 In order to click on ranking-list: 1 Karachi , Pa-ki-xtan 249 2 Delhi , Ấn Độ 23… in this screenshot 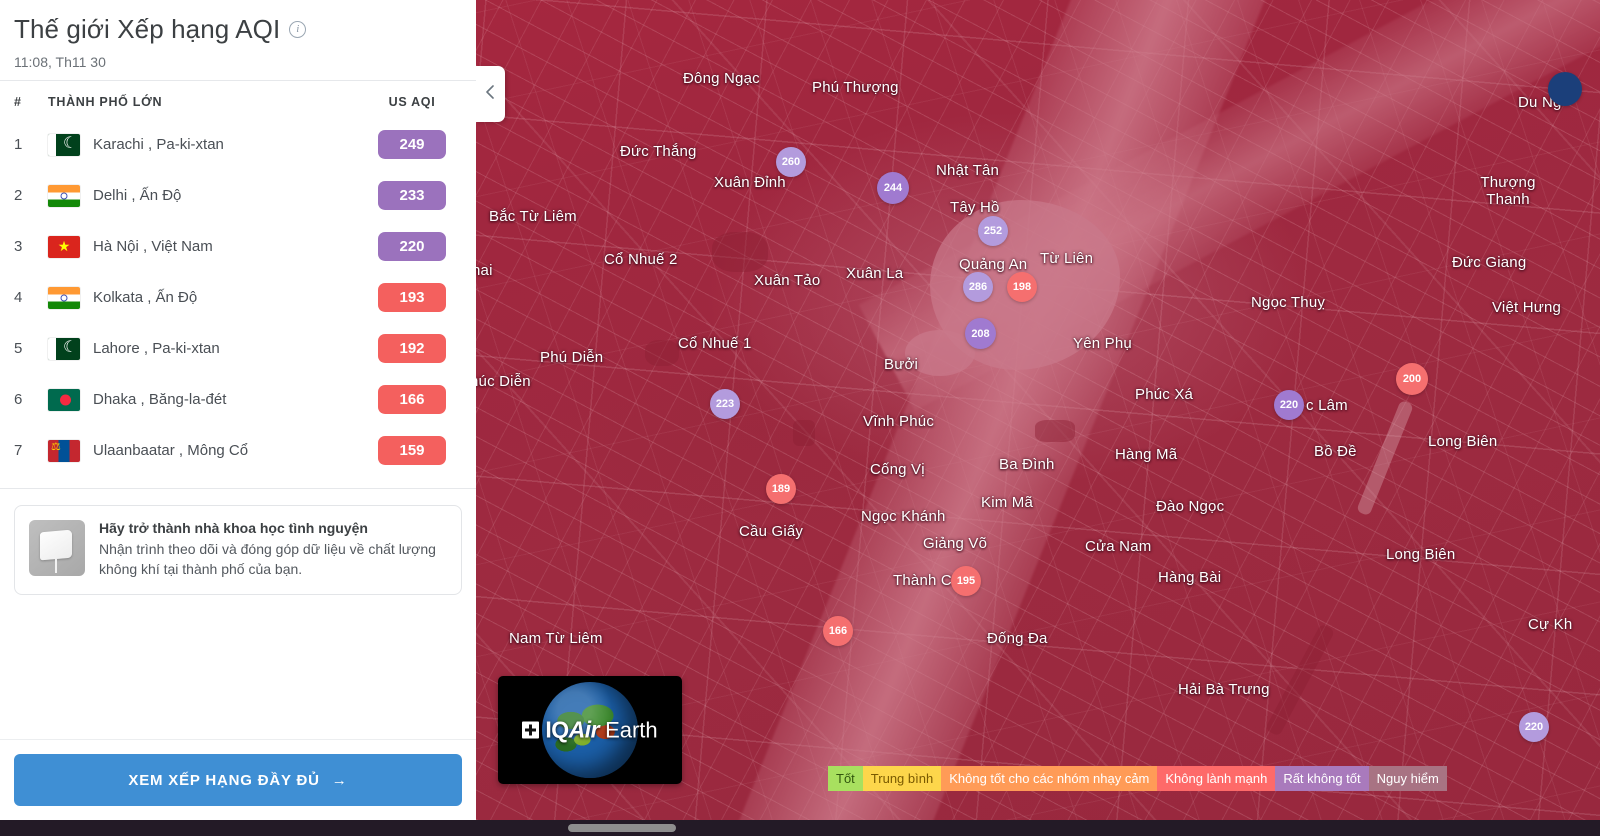, I will do `click(238, 297)`.